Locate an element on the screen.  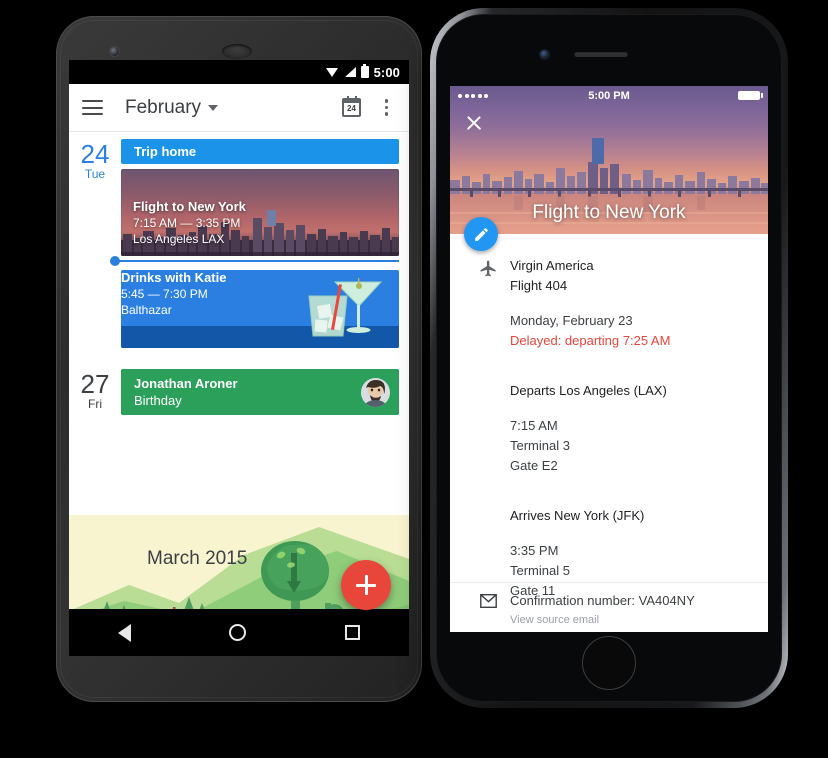
home-button is located at coordinates (609, 663).